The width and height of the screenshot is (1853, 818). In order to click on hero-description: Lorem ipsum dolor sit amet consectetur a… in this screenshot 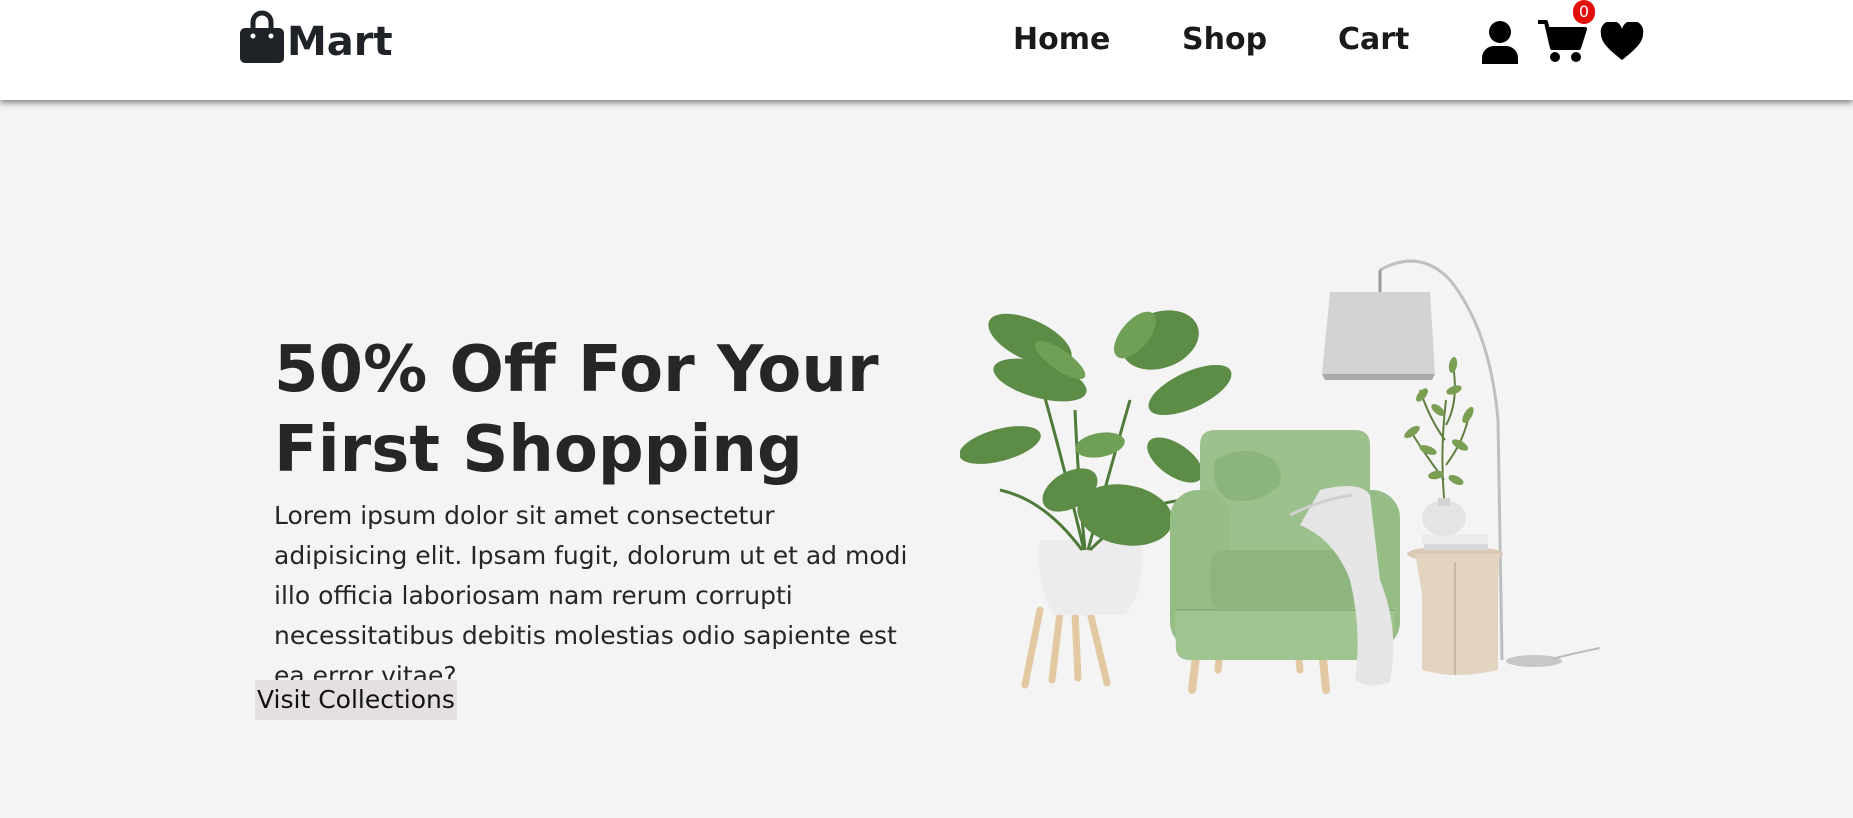, I will do `click(591, 595)`.